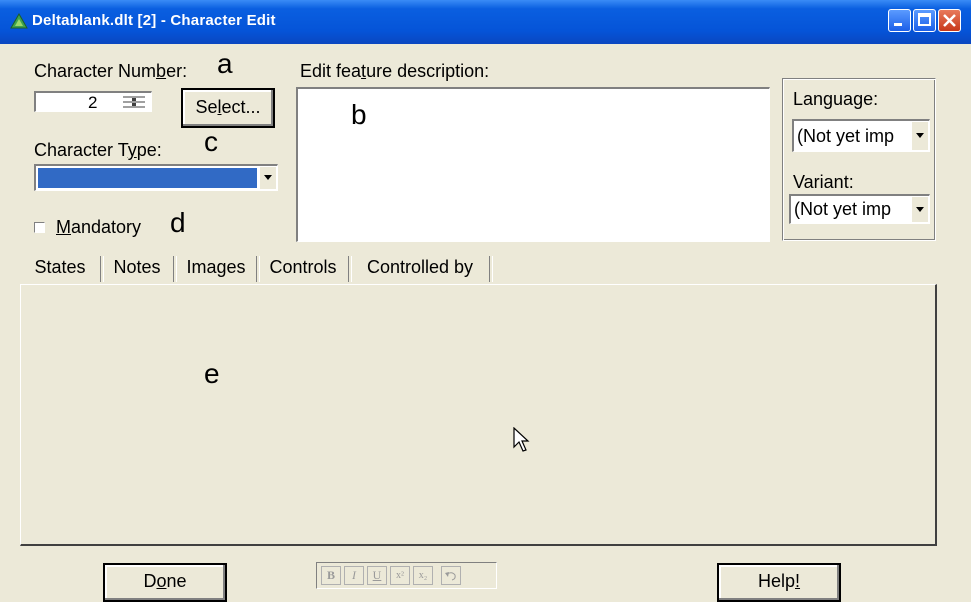 This screenshot has width=971, height=602. Describe the element at coordinates (400, 575) in the screenshot. I see `superscript-button: x²` at that location.